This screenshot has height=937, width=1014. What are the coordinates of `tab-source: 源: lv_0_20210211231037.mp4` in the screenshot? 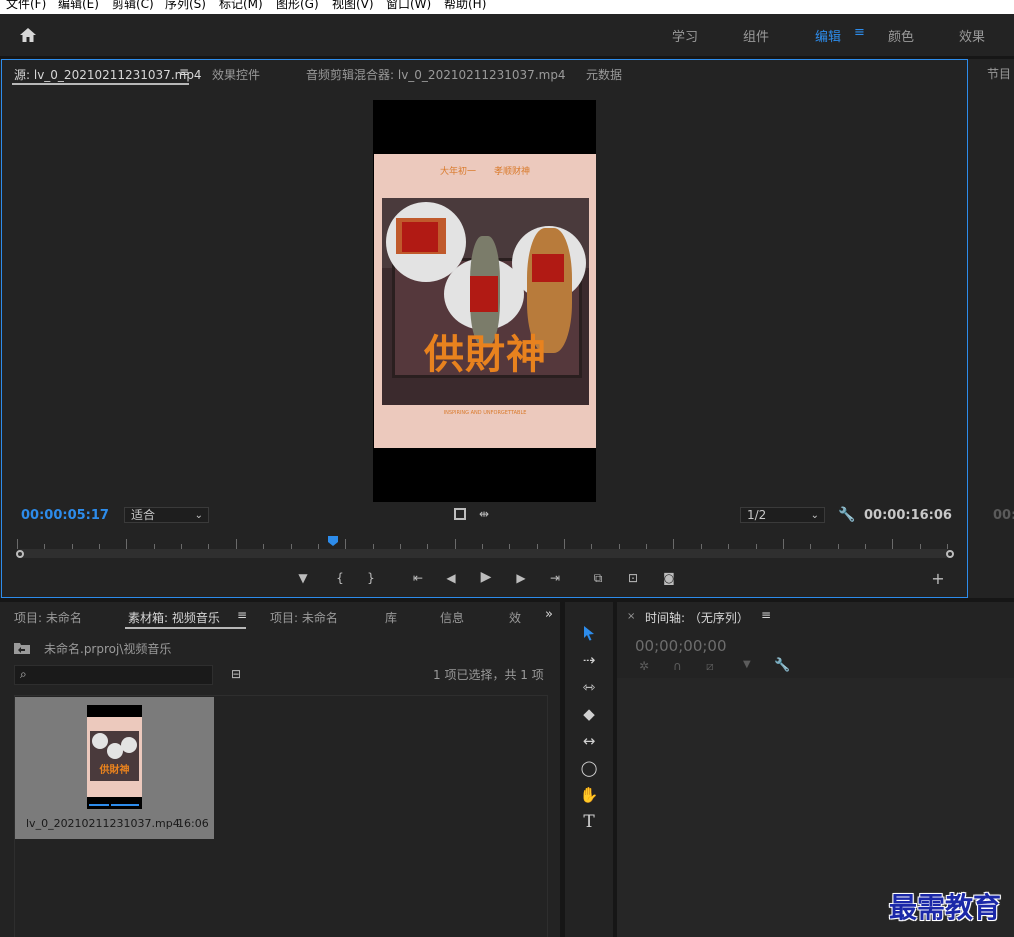 It's located at (108, 74).